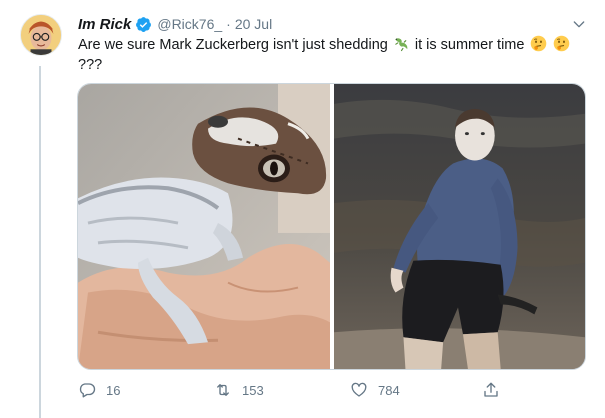 This screenshot has width=605, height=418. Describe the element at coordinates (389, 390) in the screenshot. I see `like-count: 784` at that location.